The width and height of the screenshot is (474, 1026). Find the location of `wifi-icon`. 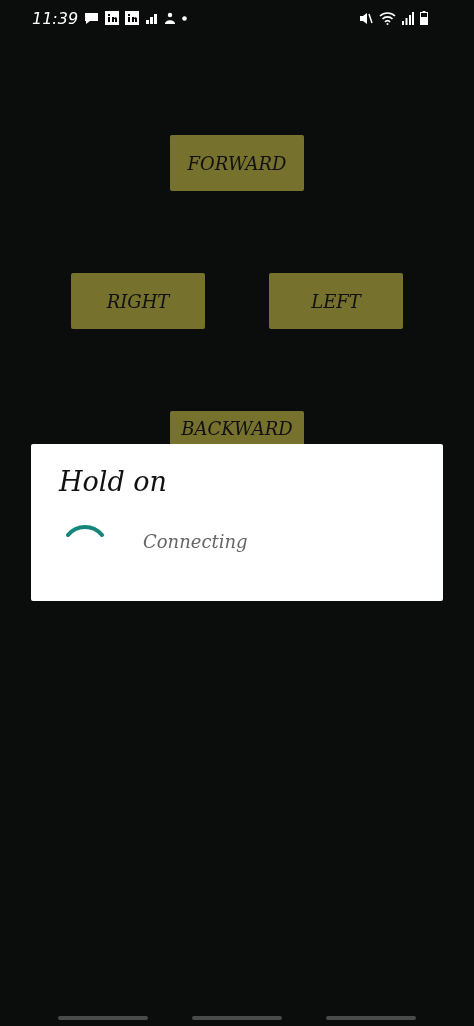

wifi-icon is located at coordinates (387, 18).